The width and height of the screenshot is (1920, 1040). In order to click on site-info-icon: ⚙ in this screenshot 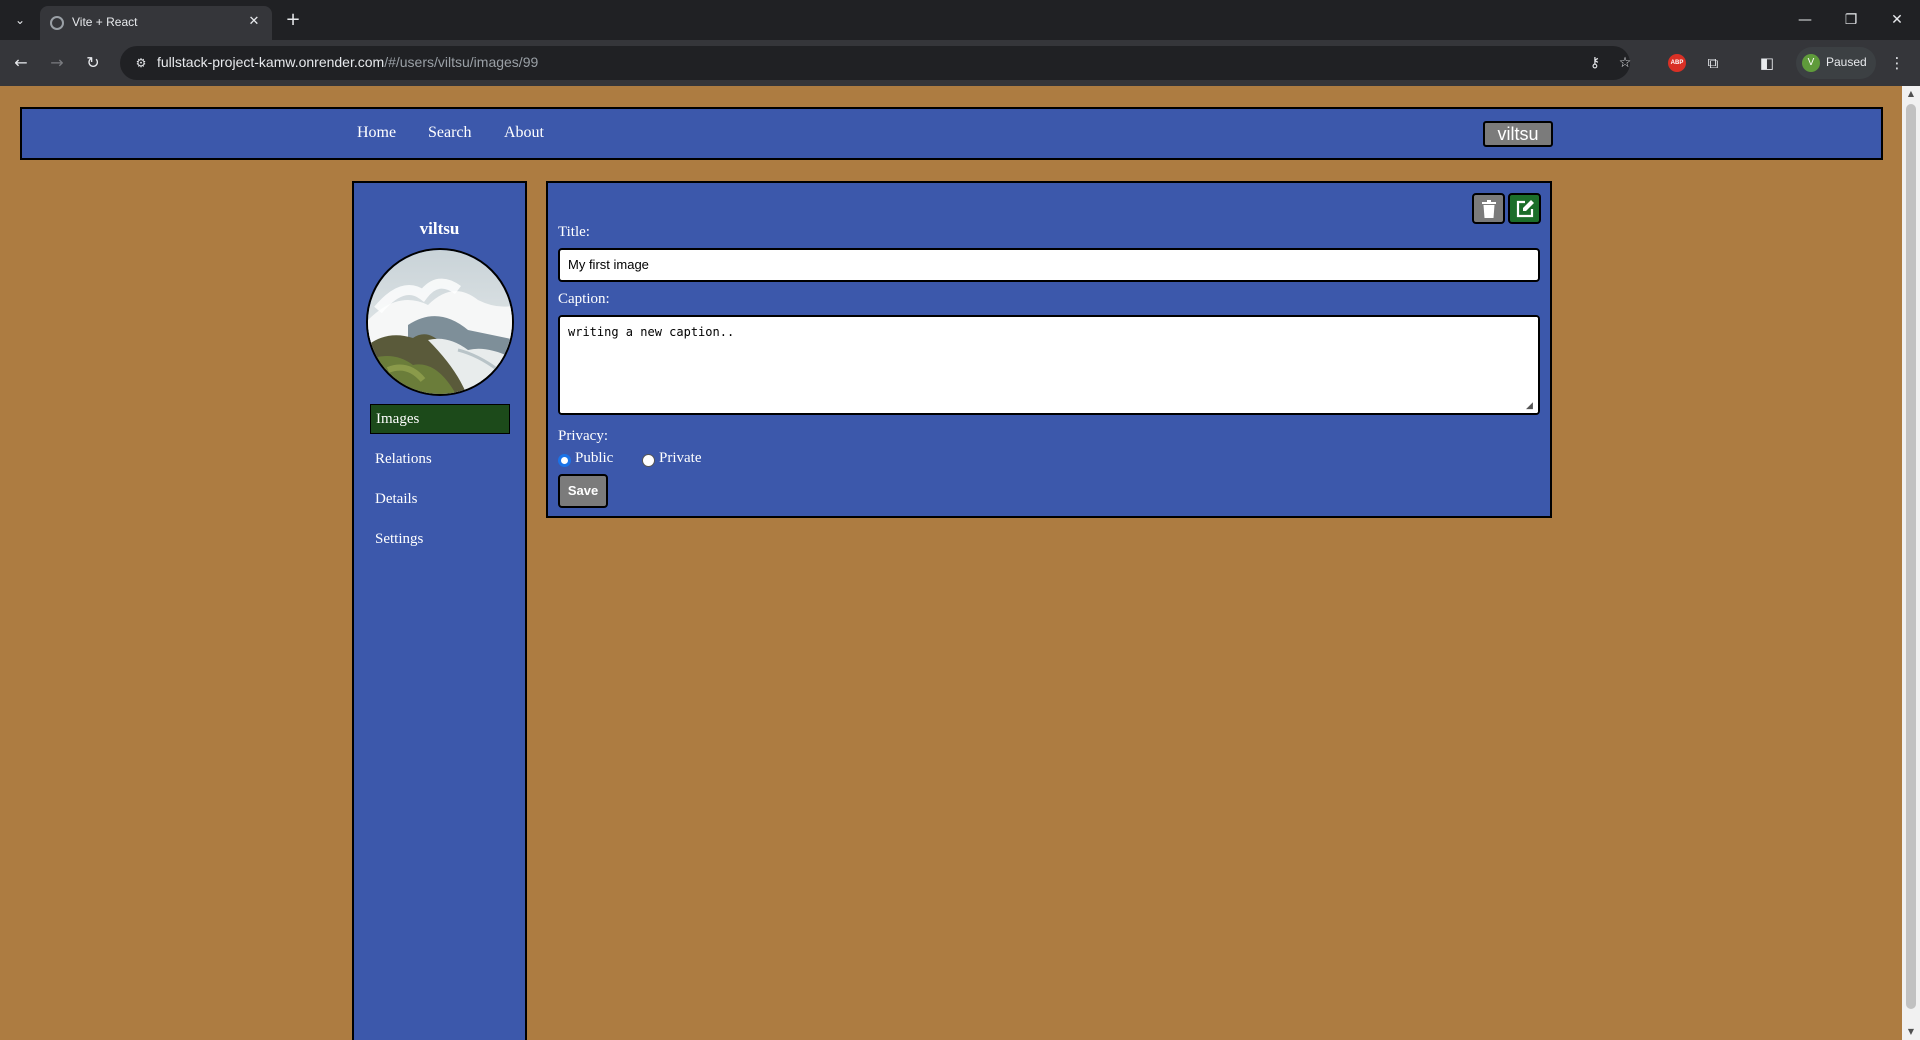, I will do `click(141, 63)`.